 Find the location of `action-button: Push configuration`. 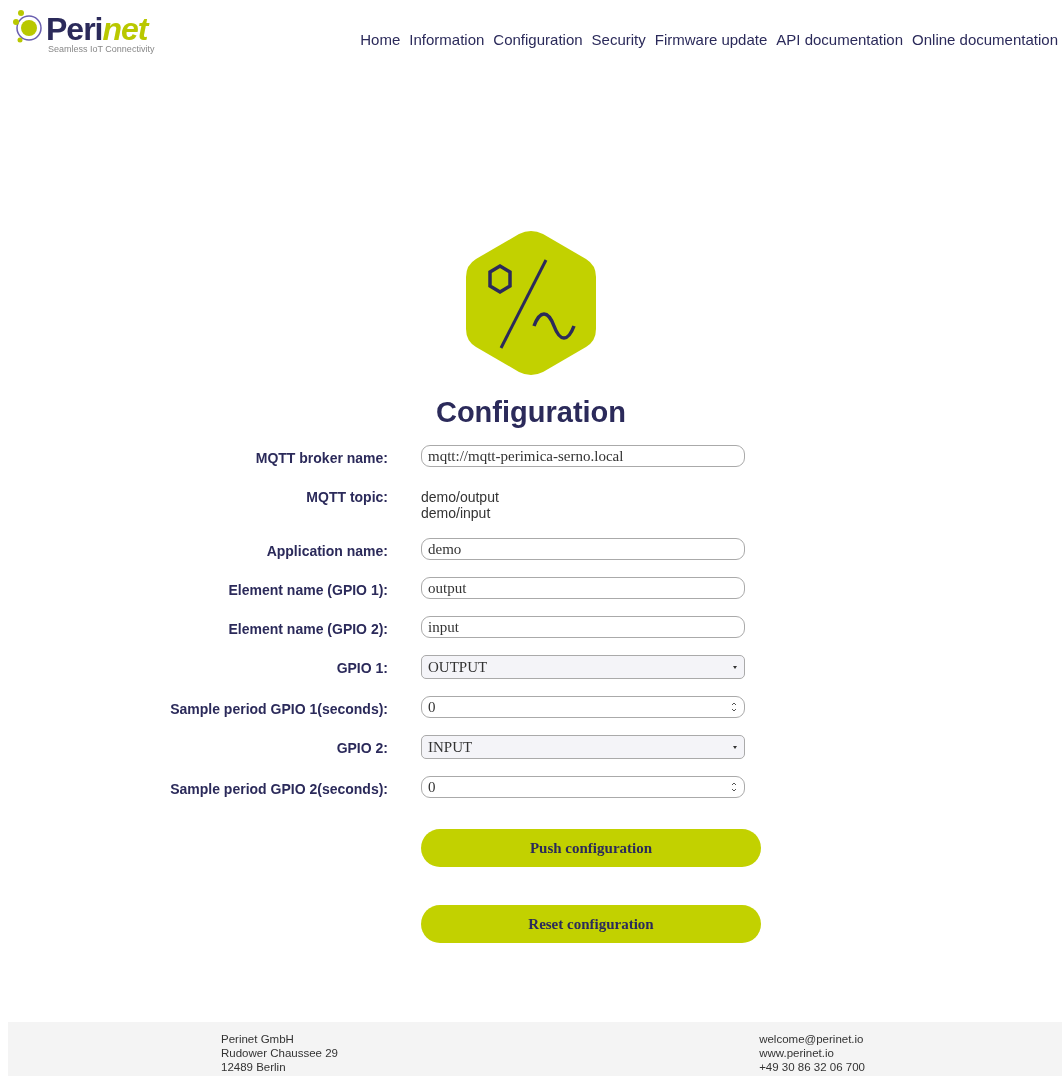

action-button: Push configuration is located at coordinates (591, 848).